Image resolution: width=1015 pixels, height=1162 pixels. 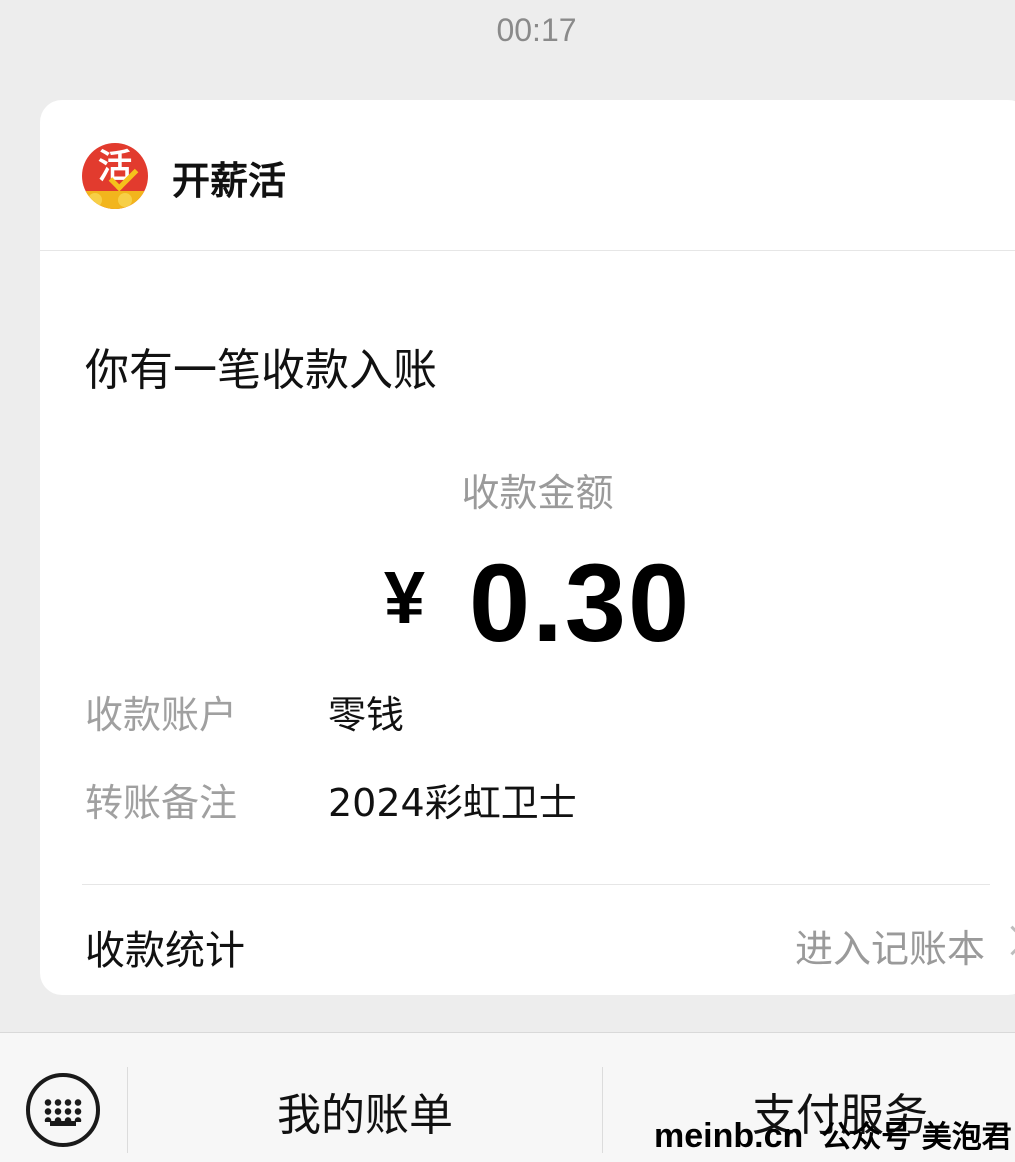 What do you see at coordinates (527, 175) in the screenshot?
I see `card-header: 活 开薪活` at bounding box center [527, 175].